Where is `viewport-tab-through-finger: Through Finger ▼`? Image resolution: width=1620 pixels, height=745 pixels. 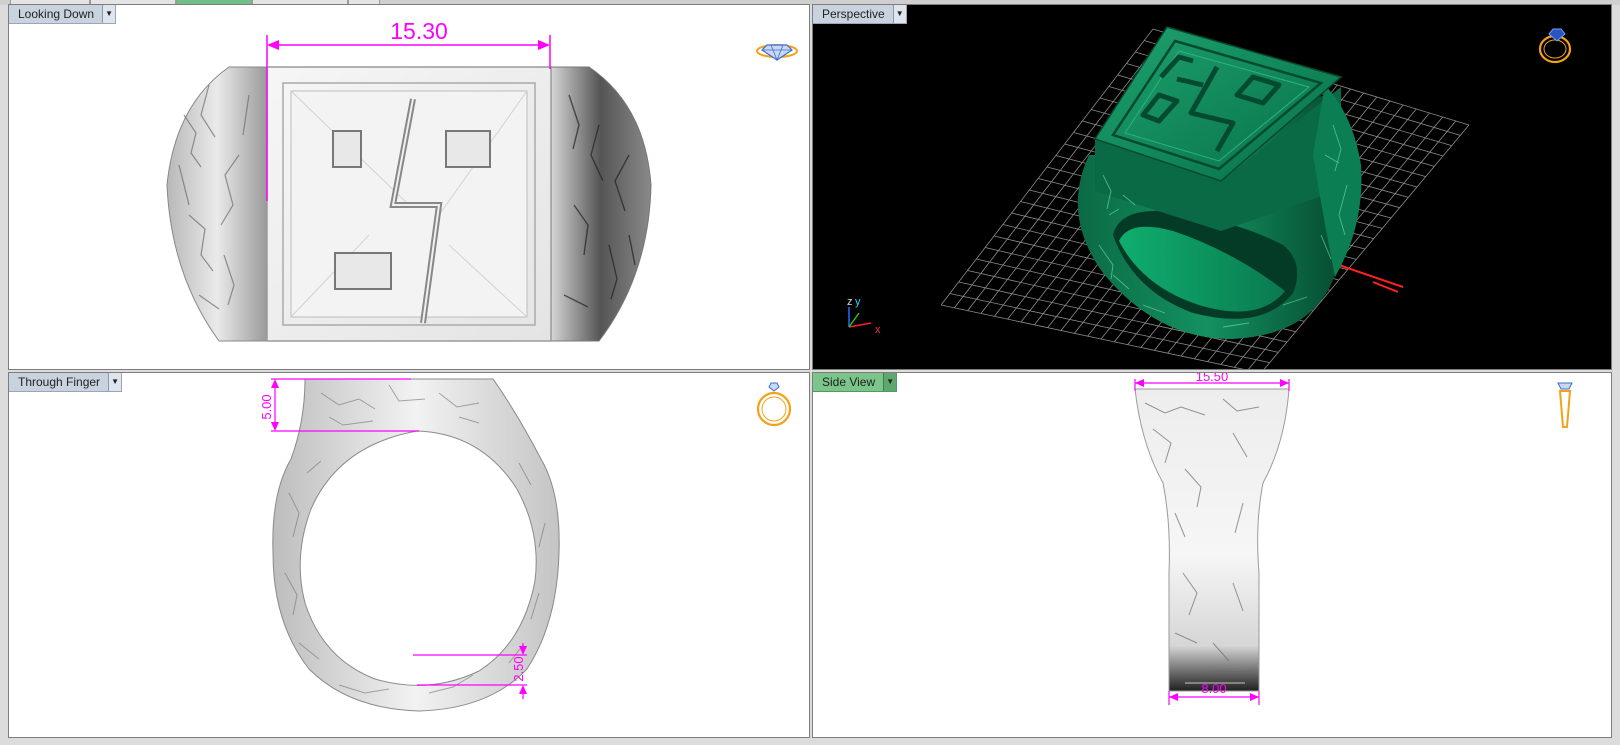
viewport-tab-through-finger: Through Finger ▼ is located at coordinates (66, 382).